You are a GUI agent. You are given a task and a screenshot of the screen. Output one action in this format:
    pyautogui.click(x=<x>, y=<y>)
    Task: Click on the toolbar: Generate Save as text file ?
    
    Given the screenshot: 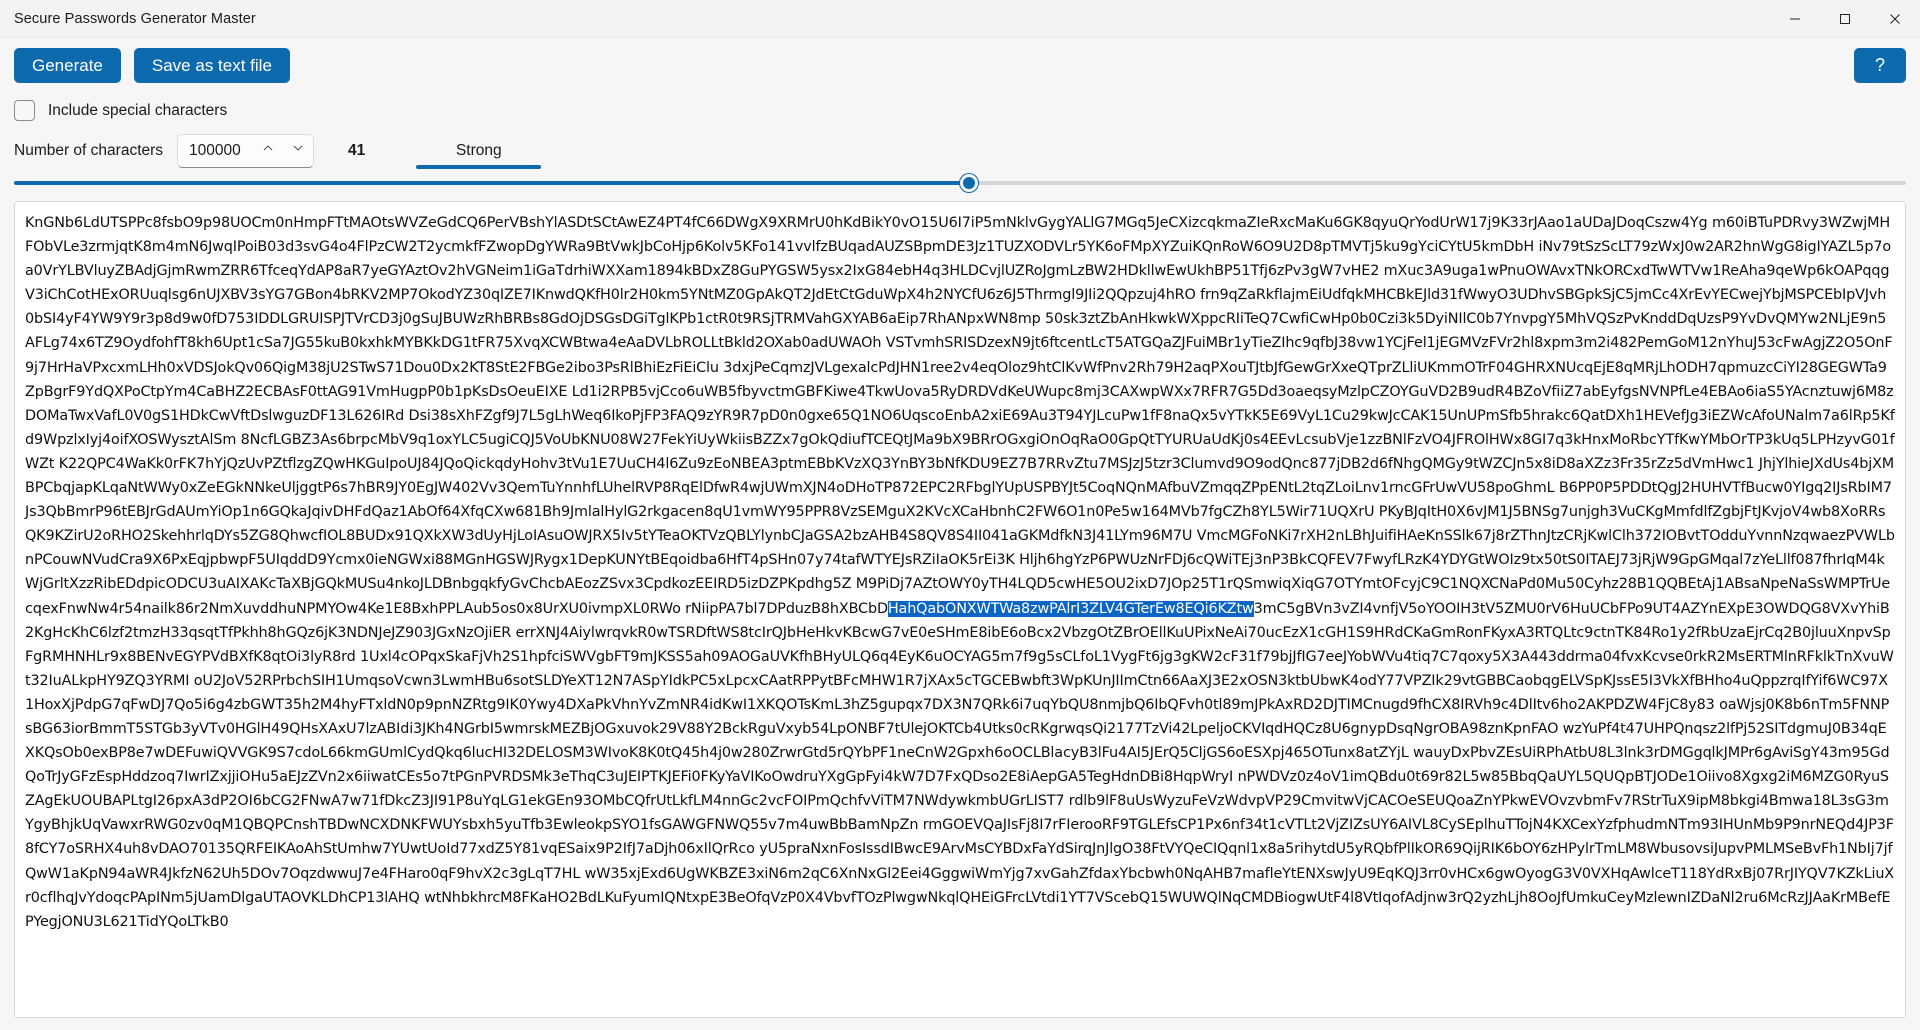 What is the action you would take?
    pyautogui.click(x=960, y=60)
    